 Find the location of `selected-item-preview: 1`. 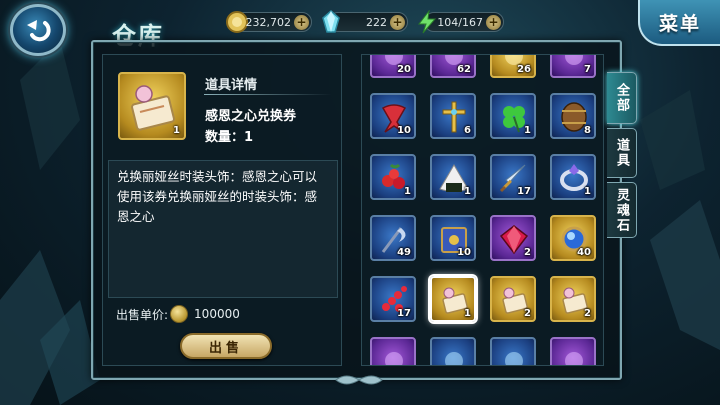

selected-item-preview: 1 is located at coordinates (152, 106).